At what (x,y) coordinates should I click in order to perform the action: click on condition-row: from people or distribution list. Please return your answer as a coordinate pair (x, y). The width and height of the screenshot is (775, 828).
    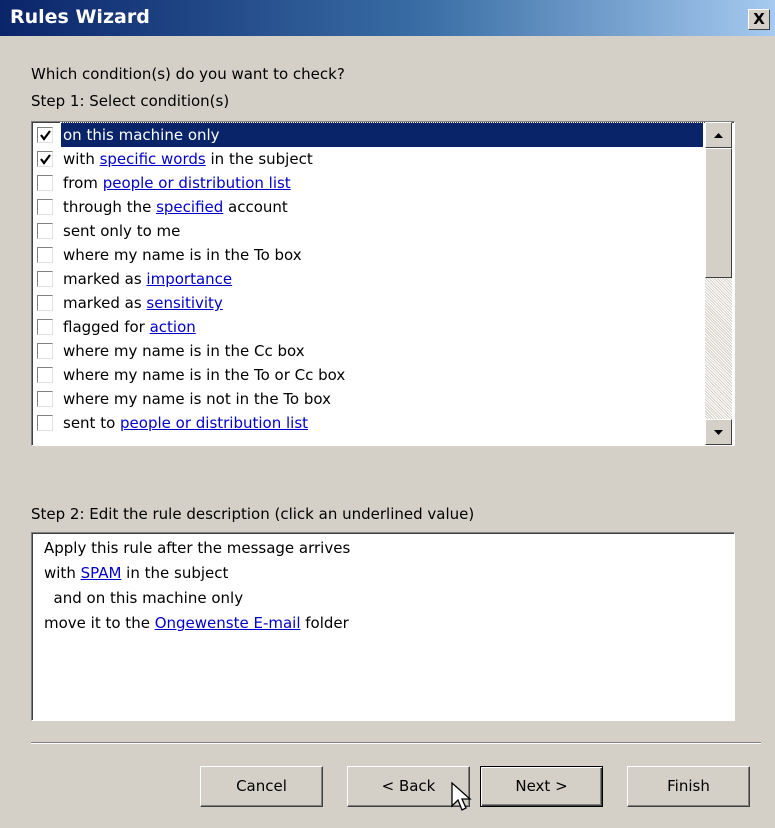
    Looking at the image, I should click on (369, 183).